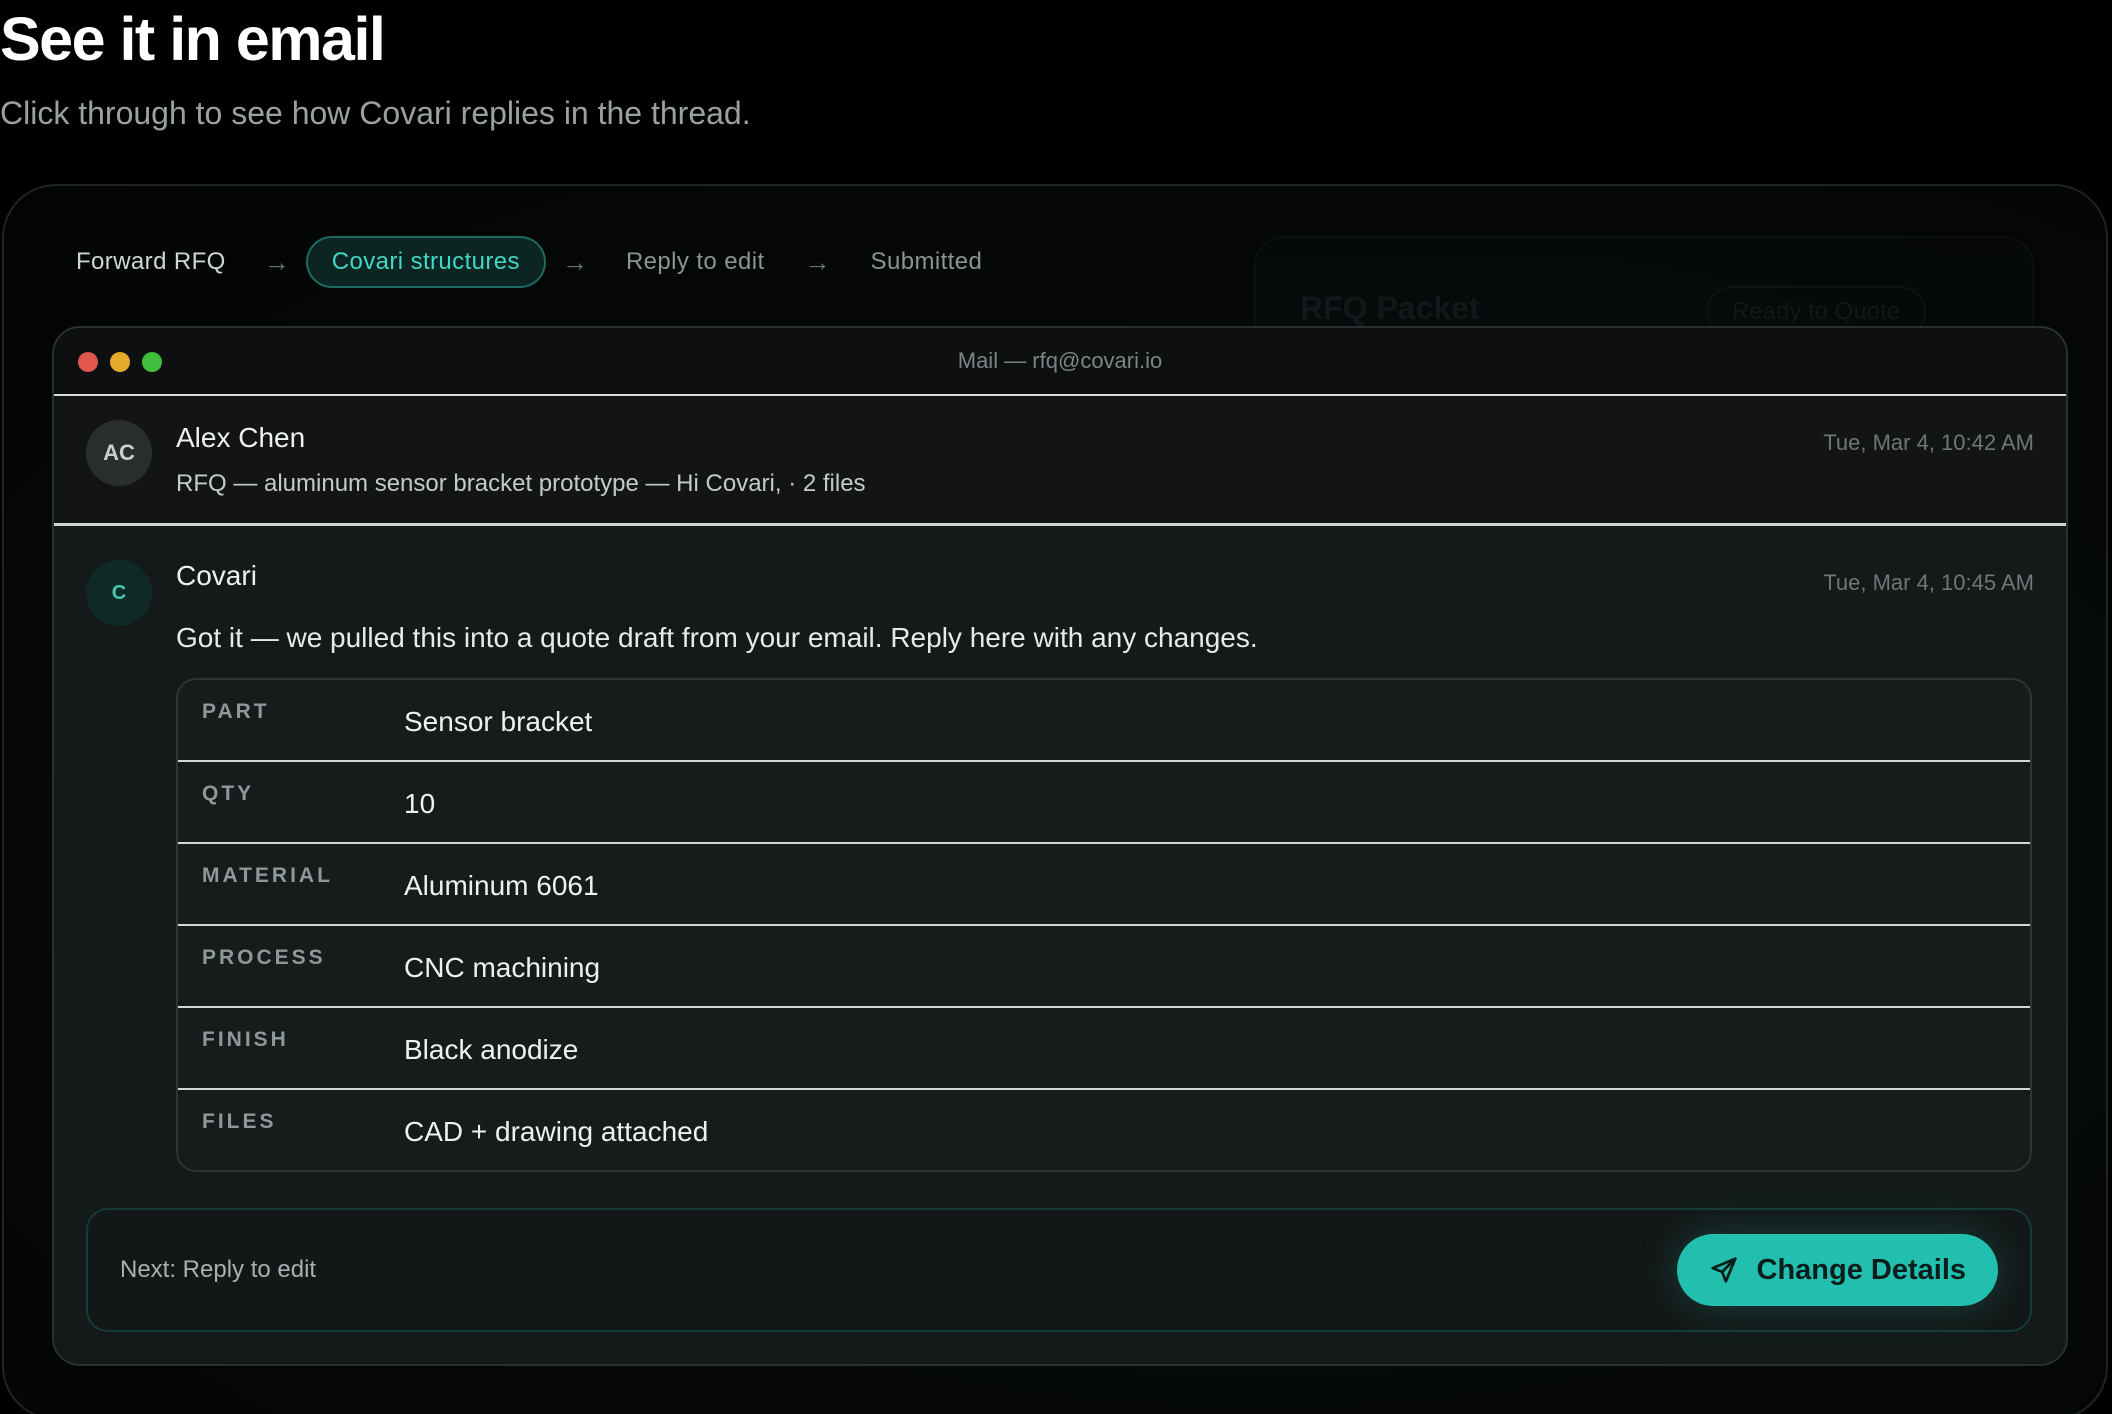 Image resolution: width=2112 pixels, height=1414 pixels. Describe the element at coordinates (119, 453) in the screenshot. I see `avatar: AC` at that location.